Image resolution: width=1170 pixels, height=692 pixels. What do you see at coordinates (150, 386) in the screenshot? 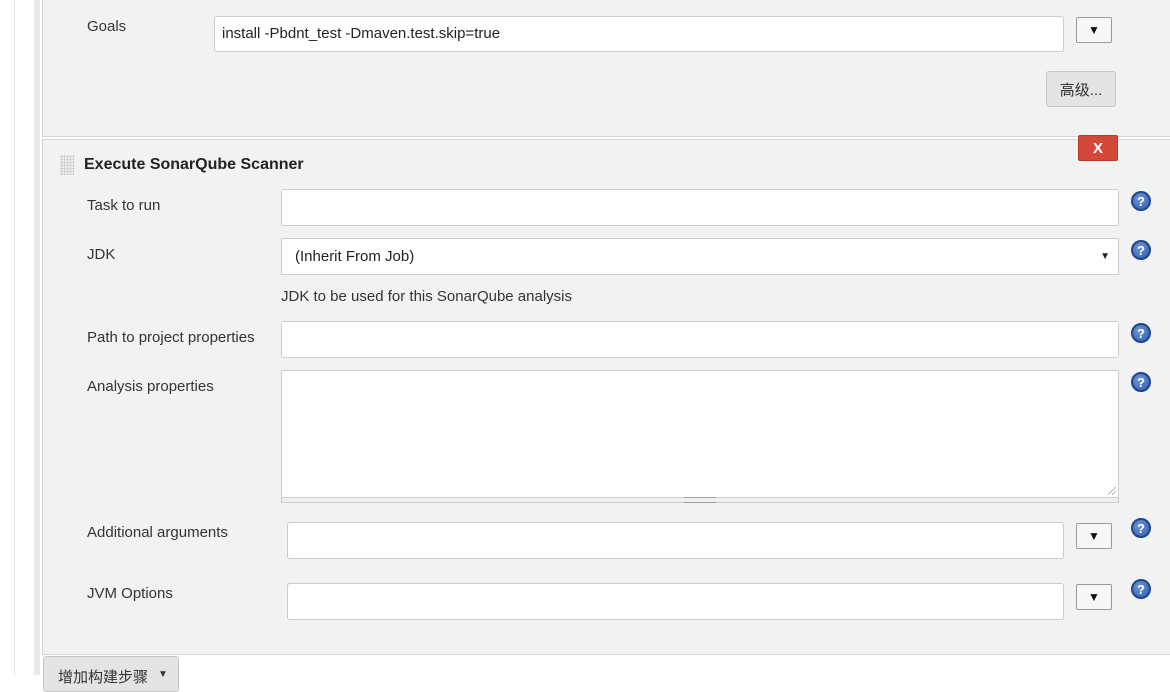
I see `analysis-label: Analysis properties` at bounding box center [150, 386].